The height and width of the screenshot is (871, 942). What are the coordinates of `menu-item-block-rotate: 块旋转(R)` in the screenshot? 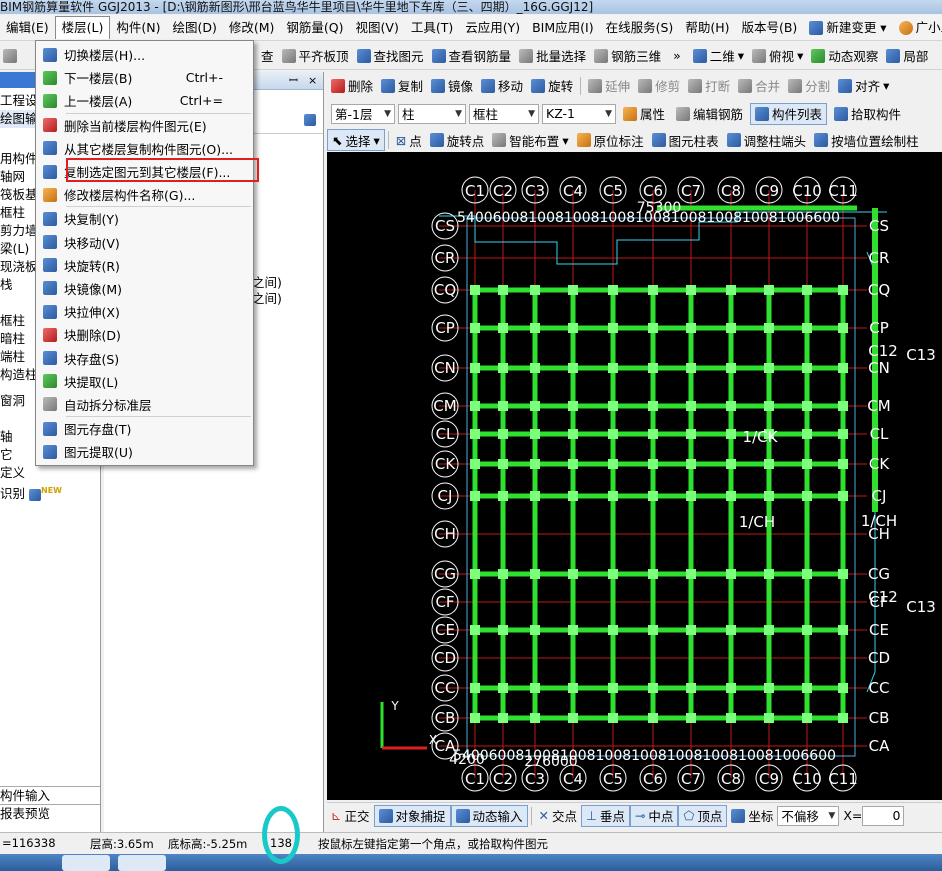 It's located at (144, 265).